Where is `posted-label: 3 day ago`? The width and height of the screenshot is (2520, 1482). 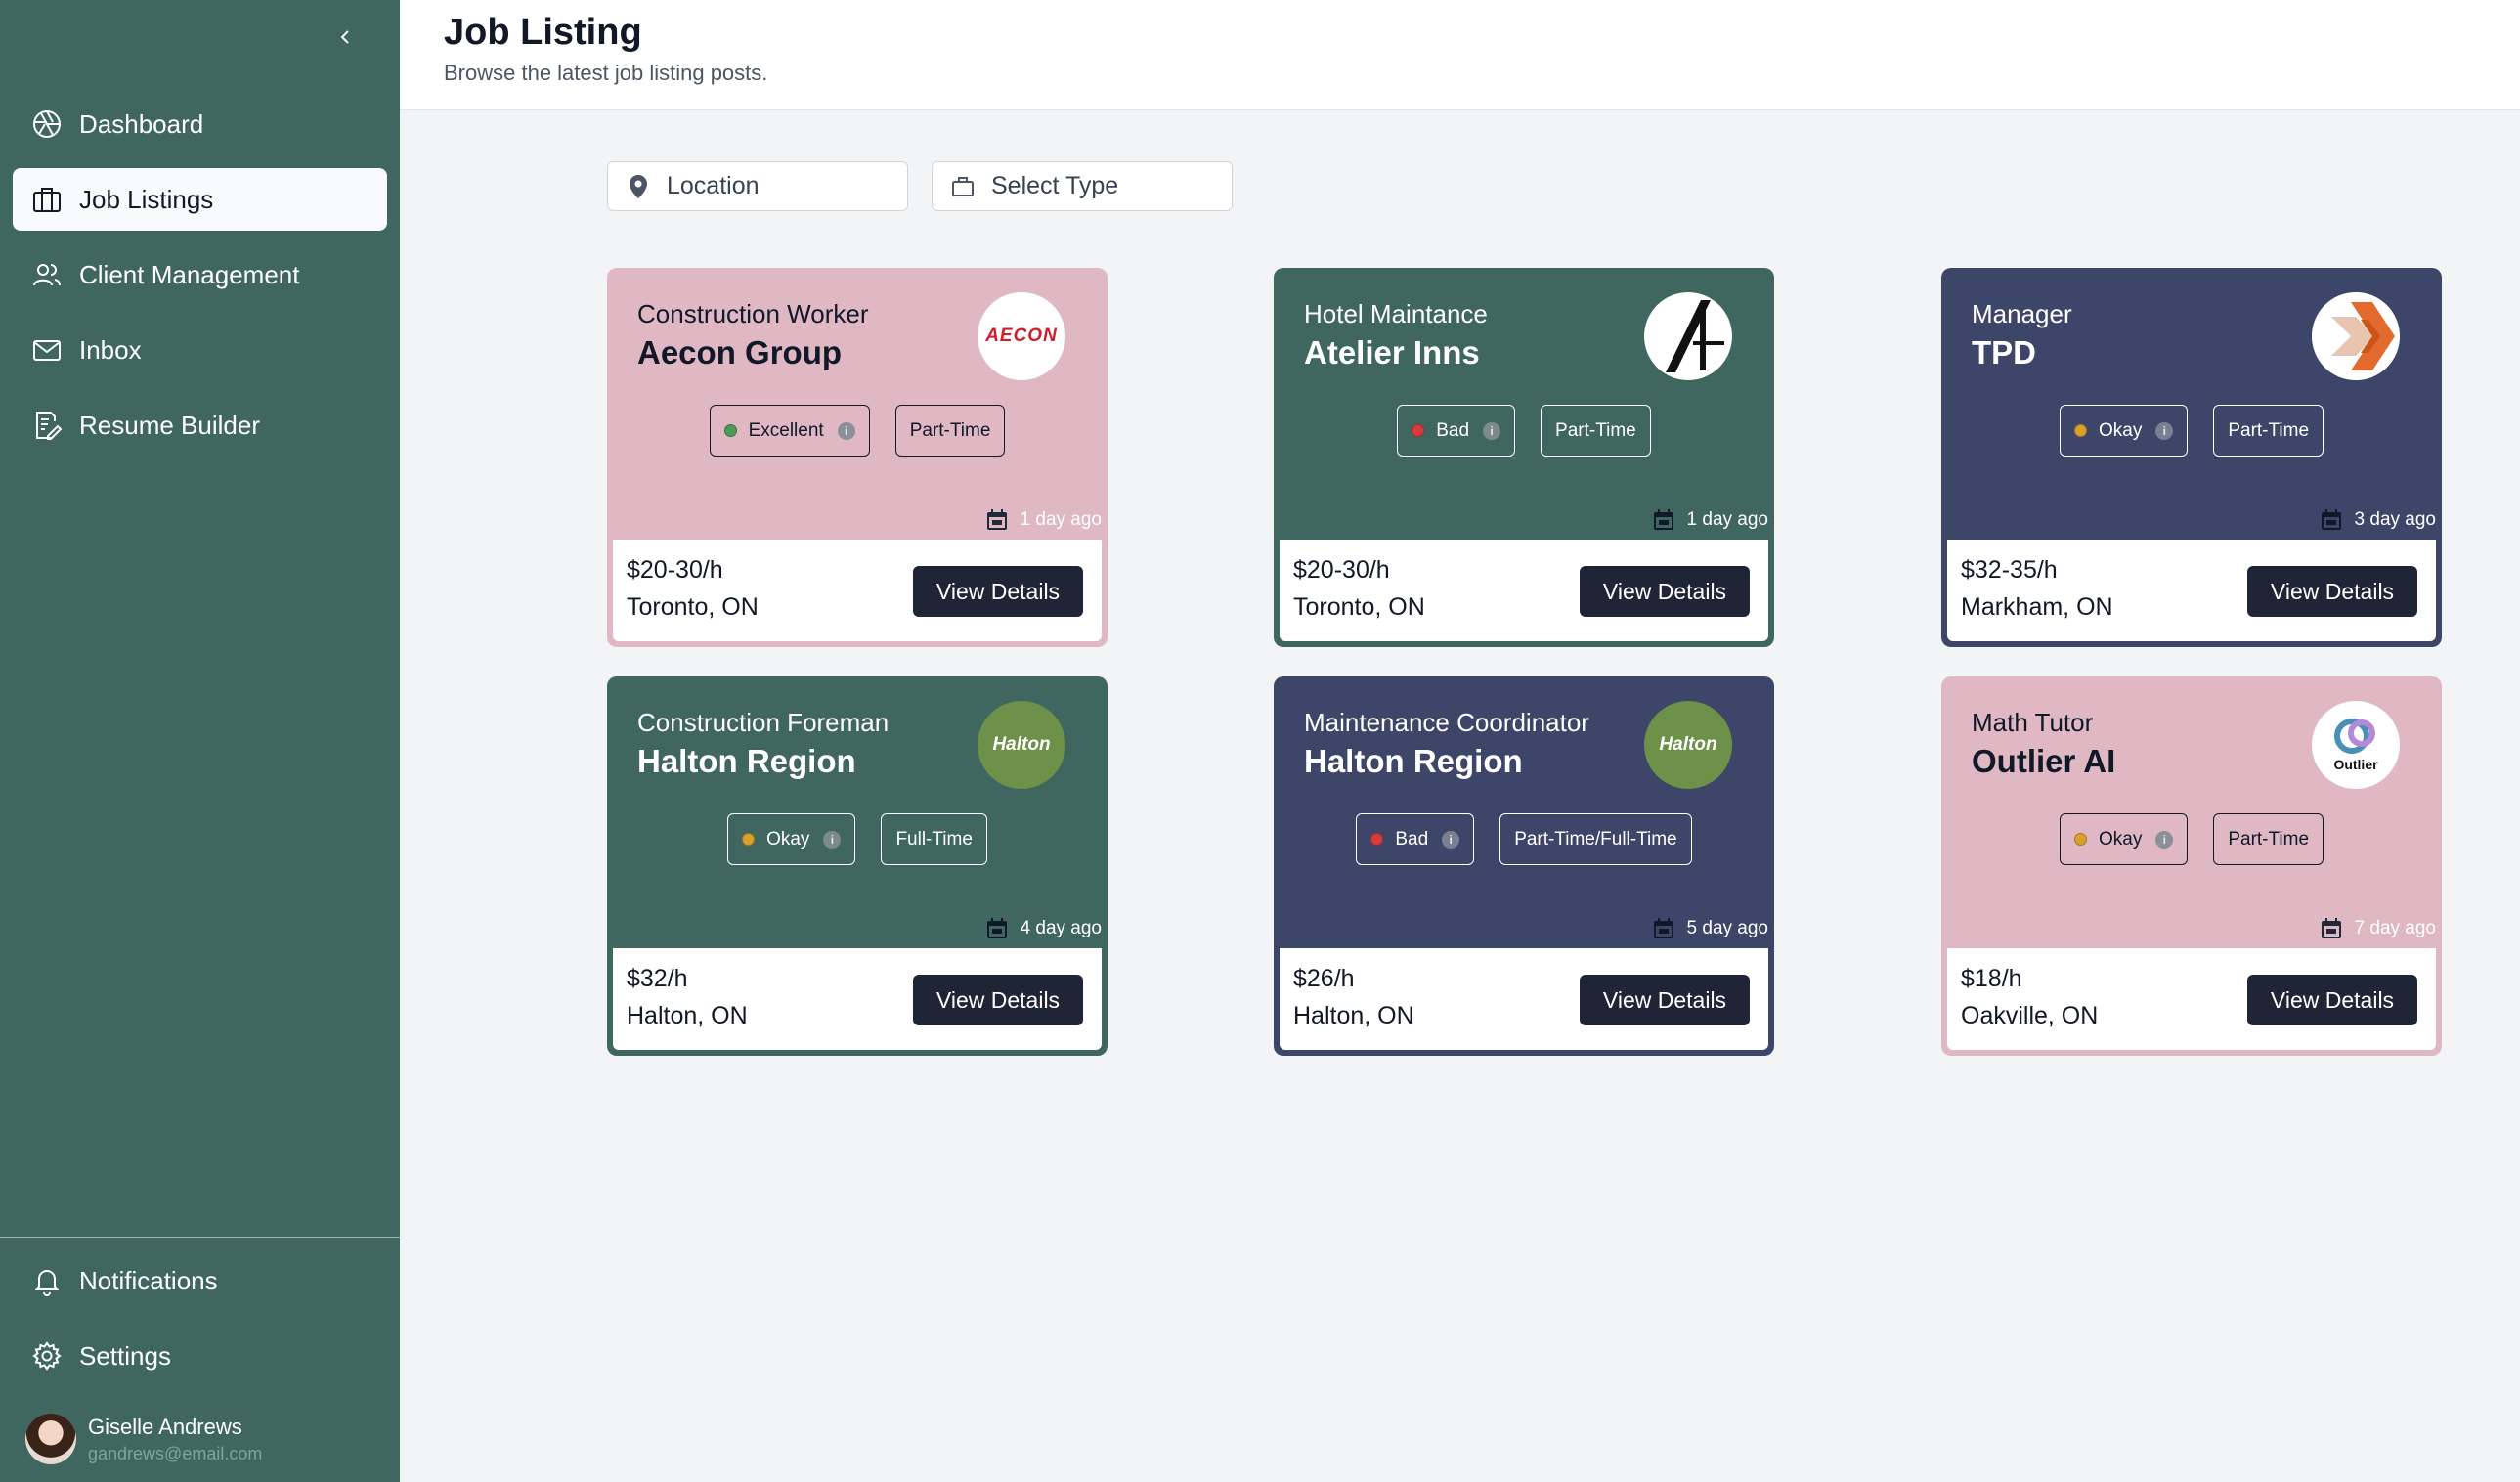
posted-label: 3 day ago is located at coordinates (2395, 519).